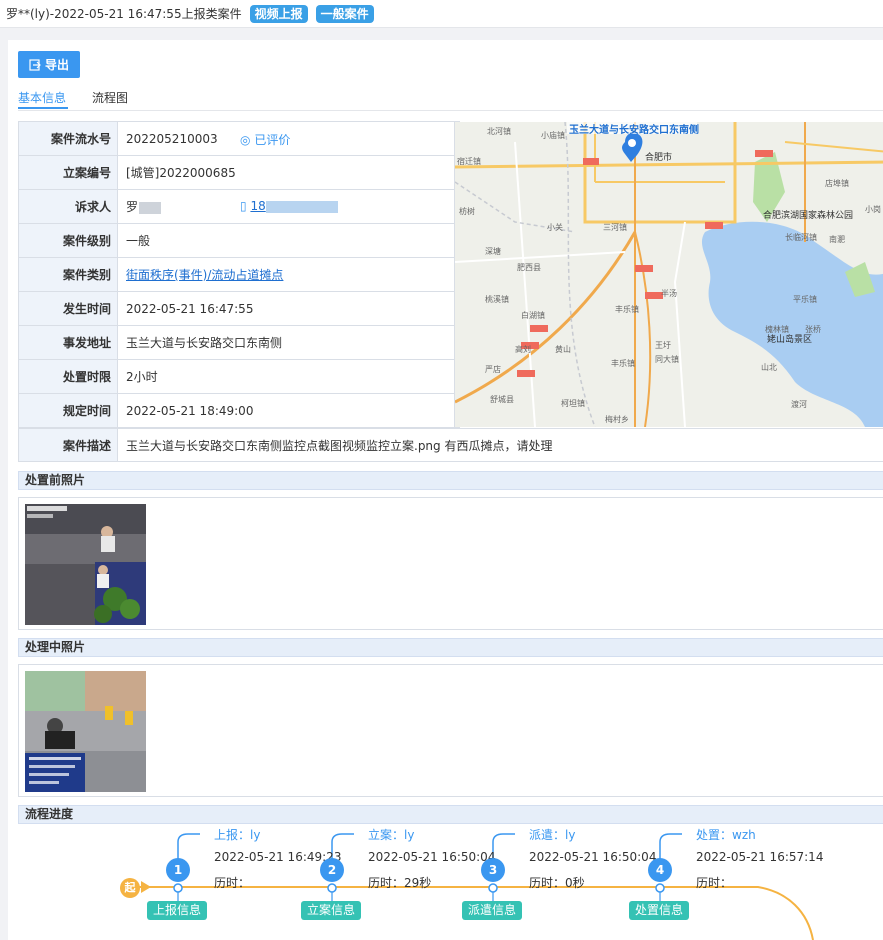  What do you see at coordinates (497, 299) in the screenshot?
I see `svg-text: 桃溪镇` at bounding box center [497, 299].